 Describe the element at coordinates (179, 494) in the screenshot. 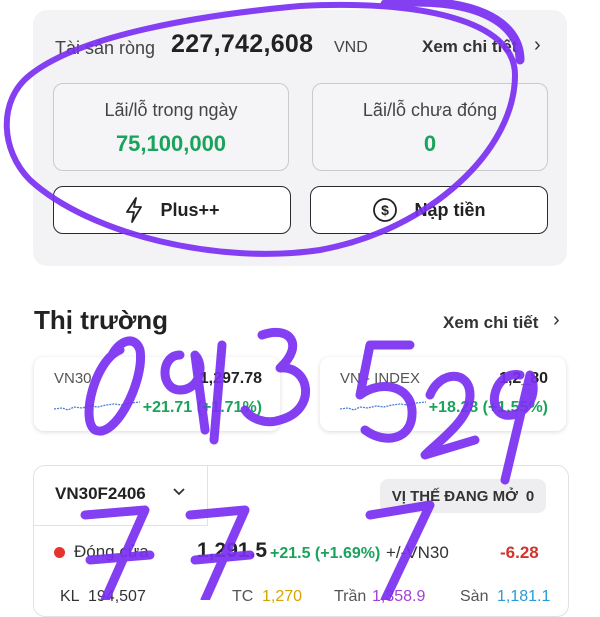

I see `chevron-down-icon` at that location.